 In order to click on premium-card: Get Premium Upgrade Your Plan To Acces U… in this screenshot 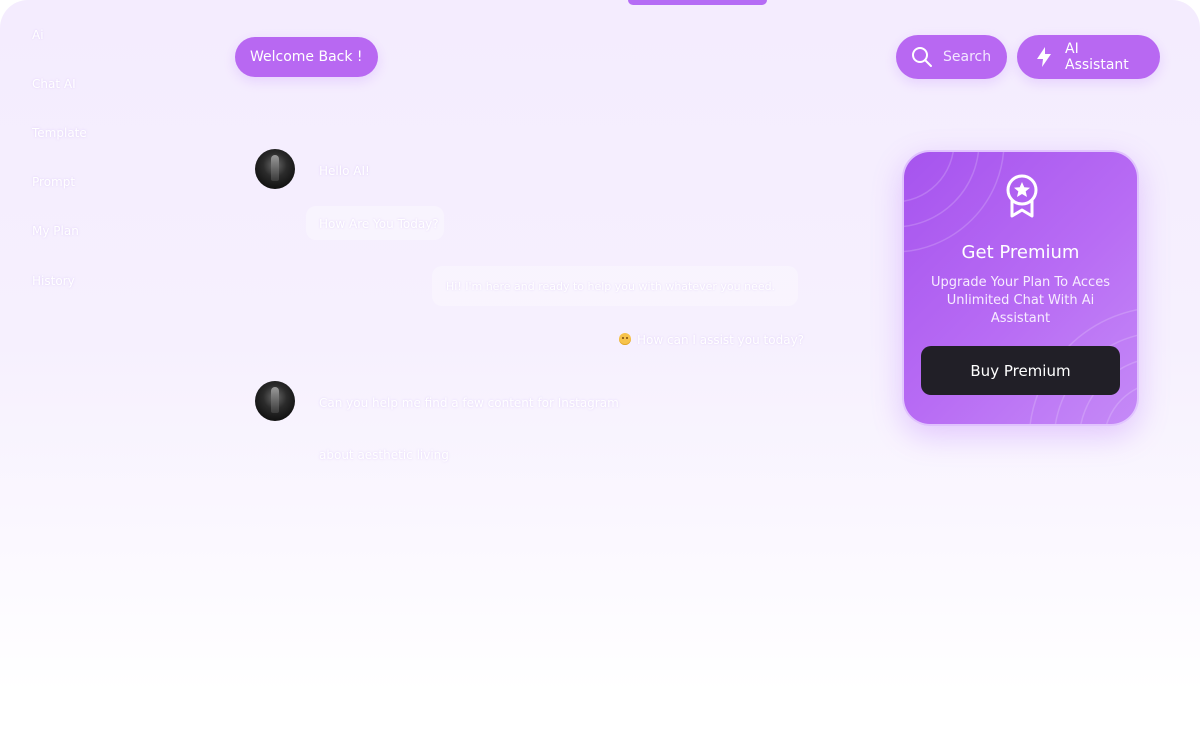, I will do `click(1020, 288)`.